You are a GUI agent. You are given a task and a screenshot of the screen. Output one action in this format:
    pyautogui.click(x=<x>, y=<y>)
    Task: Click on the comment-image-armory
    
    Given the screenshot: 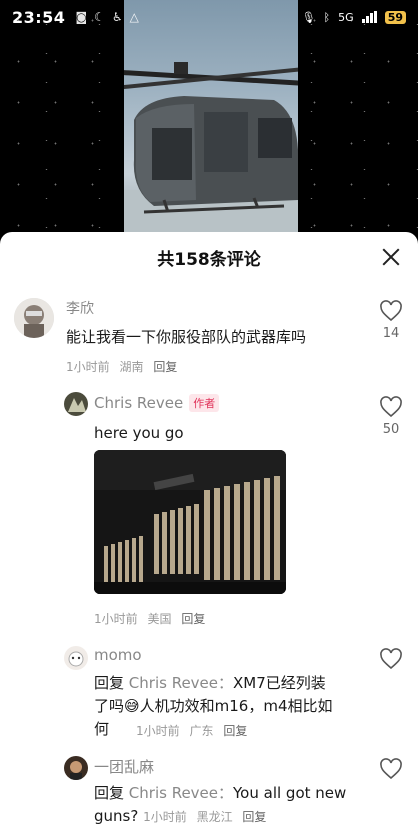 What is the action you would take?
    pyautogui.click(x=190, y=522)
    